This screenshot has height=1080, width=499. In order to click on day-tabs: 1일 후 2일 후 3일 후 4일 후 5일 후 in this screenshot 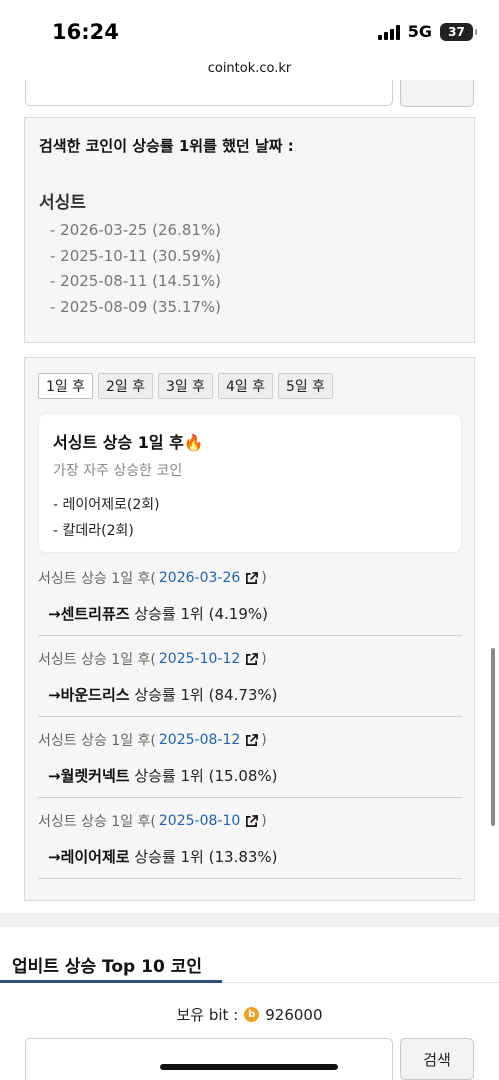, I will do `click(185, 386)`.